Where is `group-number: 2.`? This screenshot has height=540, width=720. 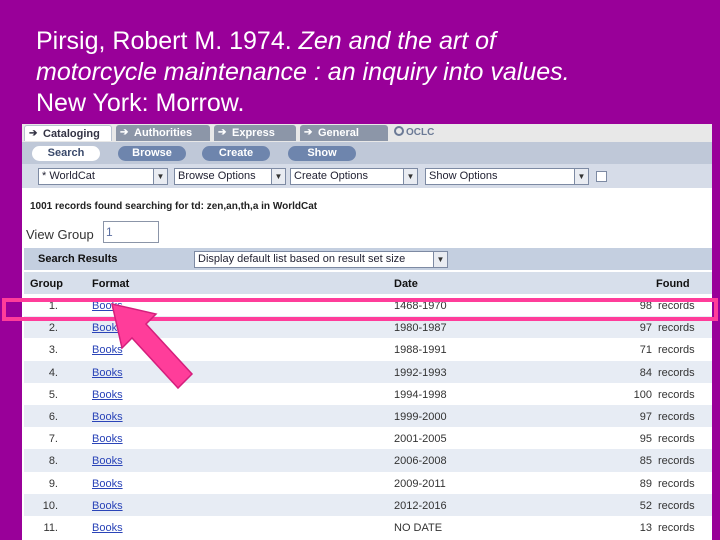 group-number: 2. is located at coordinates (53, 328).